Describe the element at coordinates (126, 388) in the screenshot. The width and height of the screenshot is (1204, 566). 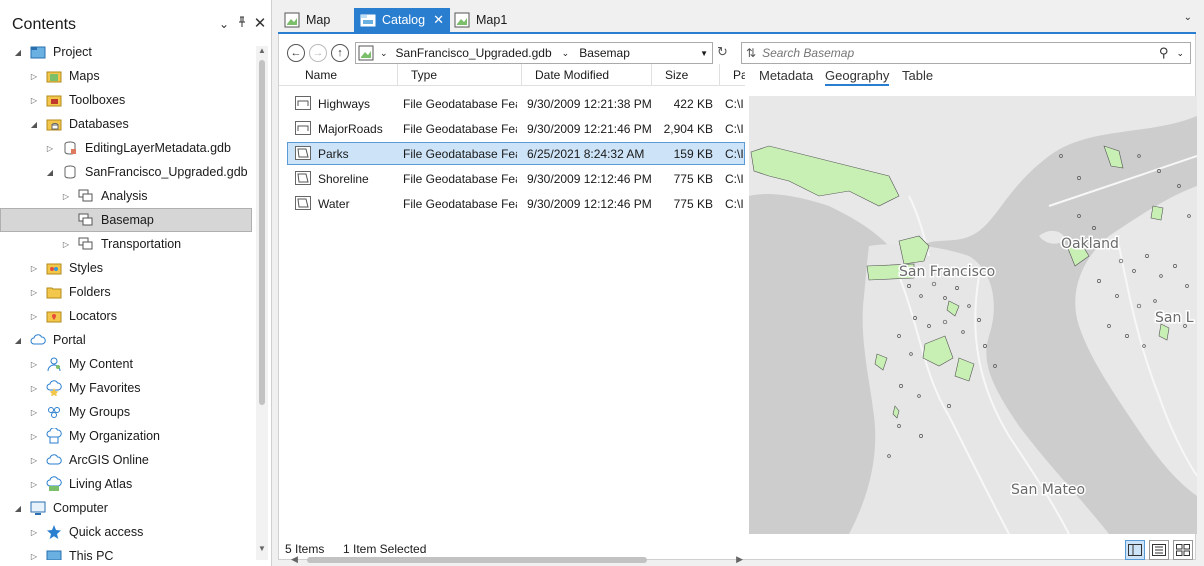
I see `tree-item-my-favorites: ▷ My Favorites` at that location.